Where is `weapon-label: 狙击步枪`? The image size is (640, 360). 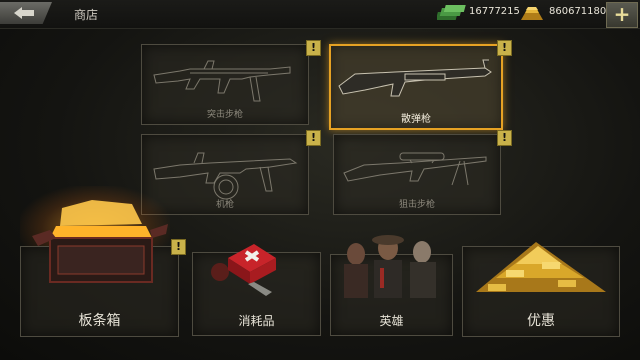 weapon-label: 狙击步枪 is located at coordinates (416, 205).